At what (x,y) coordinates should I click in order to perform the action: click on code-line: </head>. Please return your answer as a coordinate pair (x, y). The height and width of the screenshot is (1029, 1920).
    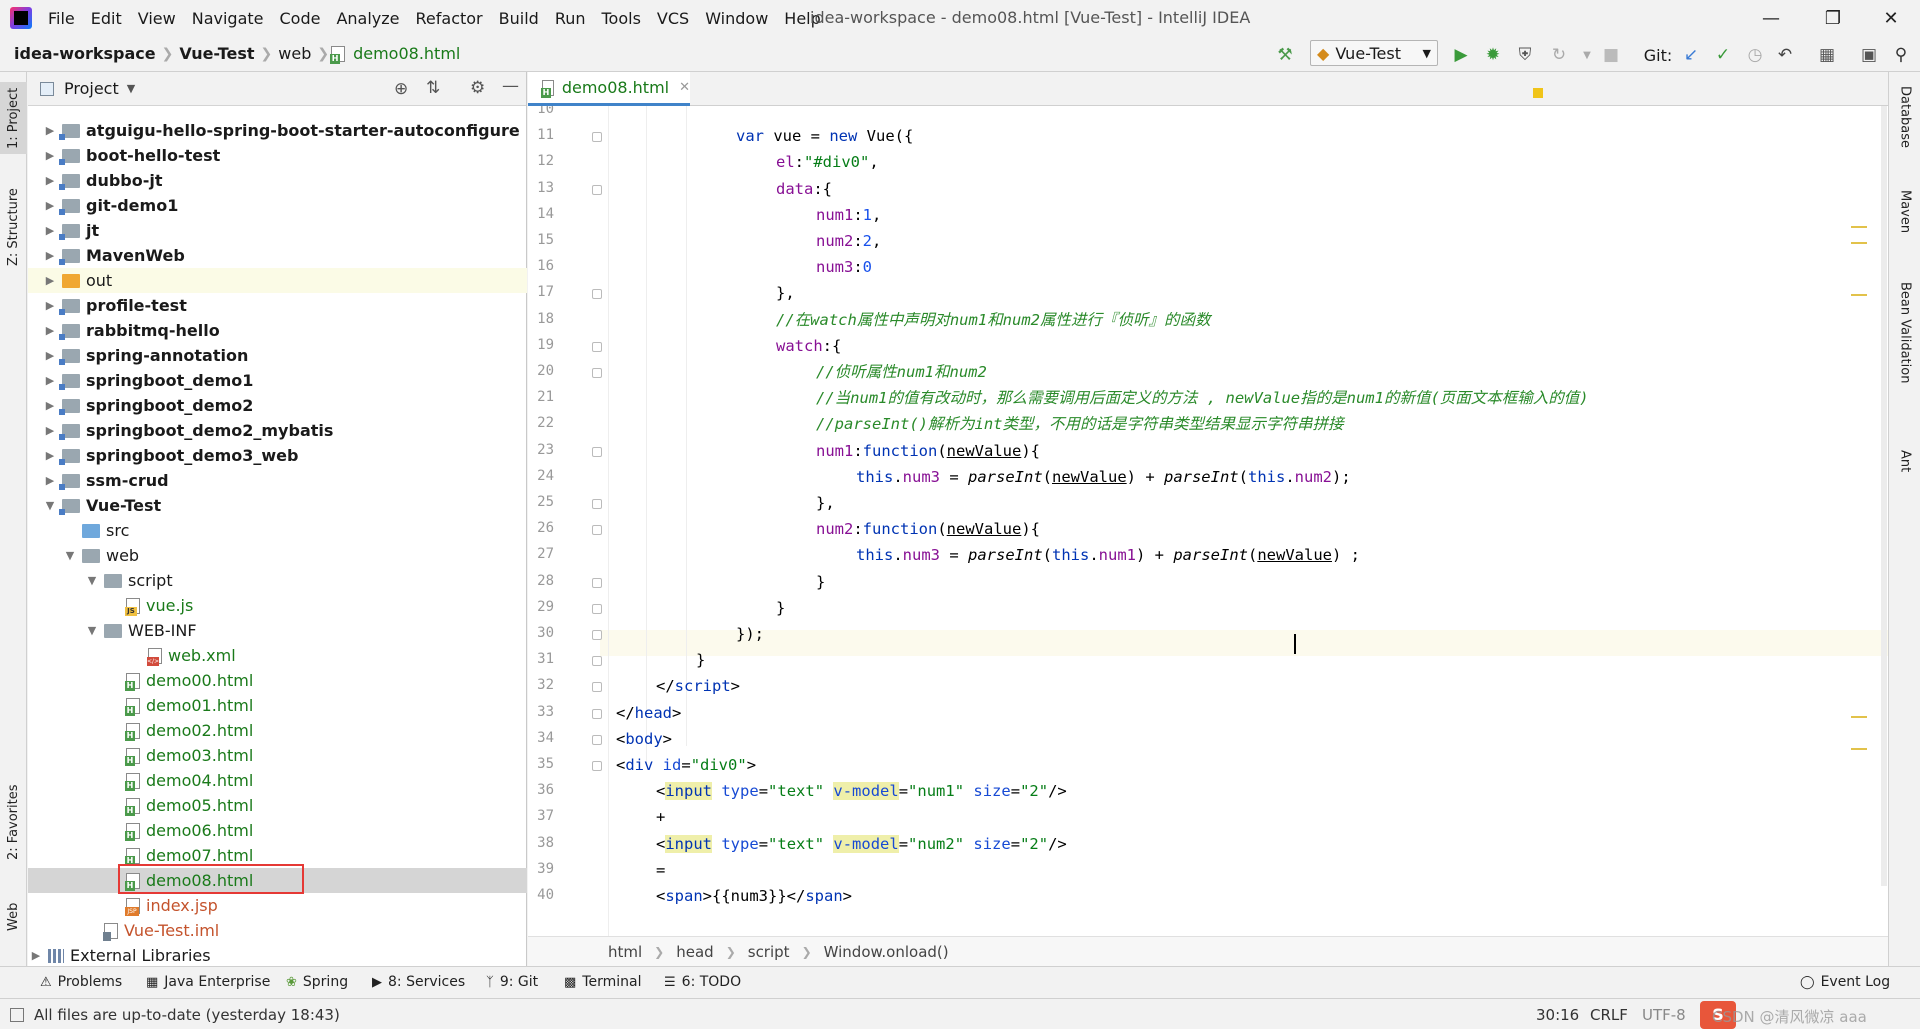
    Looking at the image, I should click on (648, 713).